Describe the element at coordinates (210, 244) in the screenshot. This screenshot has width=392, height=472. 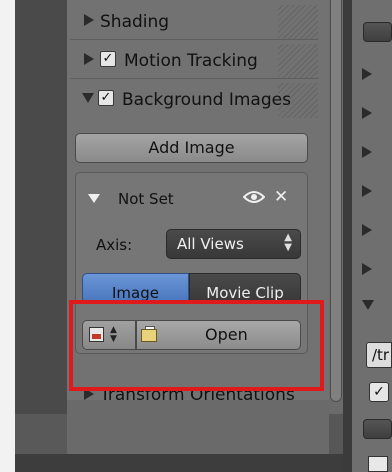
I see `axis-dropdown-value: All Views` at that location.